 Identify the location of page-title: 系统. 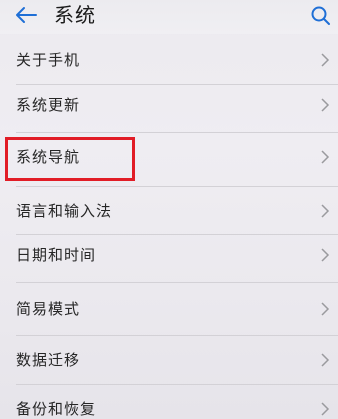
(75, 15).